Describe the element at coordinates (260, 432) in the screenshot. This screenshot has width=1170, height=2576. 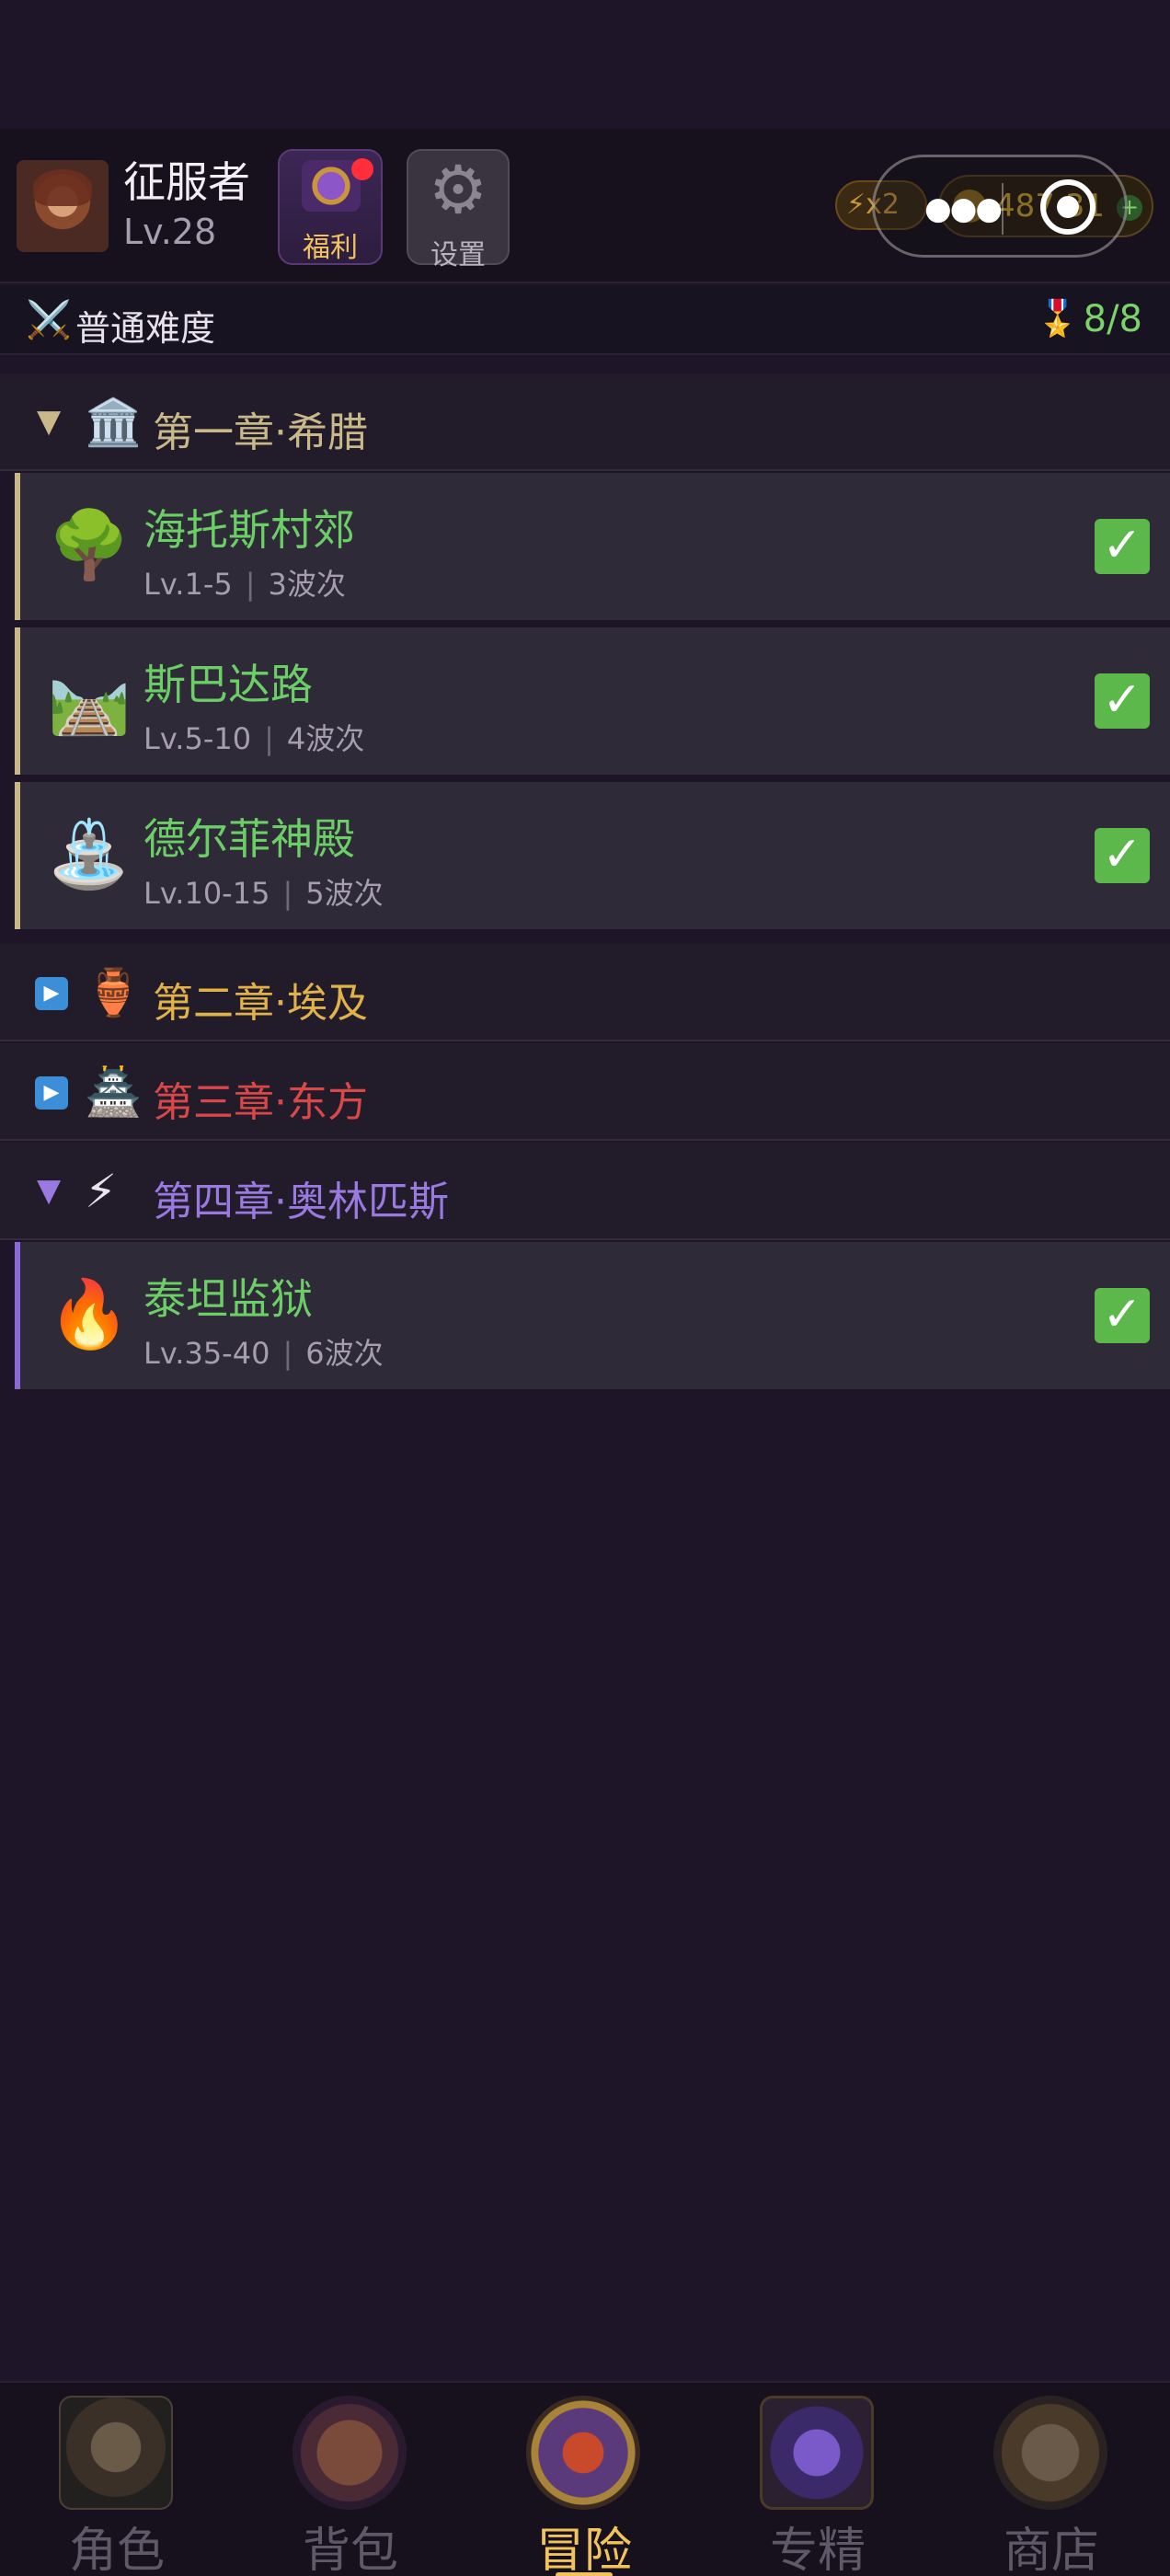
I see `chapter-title: 第一章·希腊` at that location.